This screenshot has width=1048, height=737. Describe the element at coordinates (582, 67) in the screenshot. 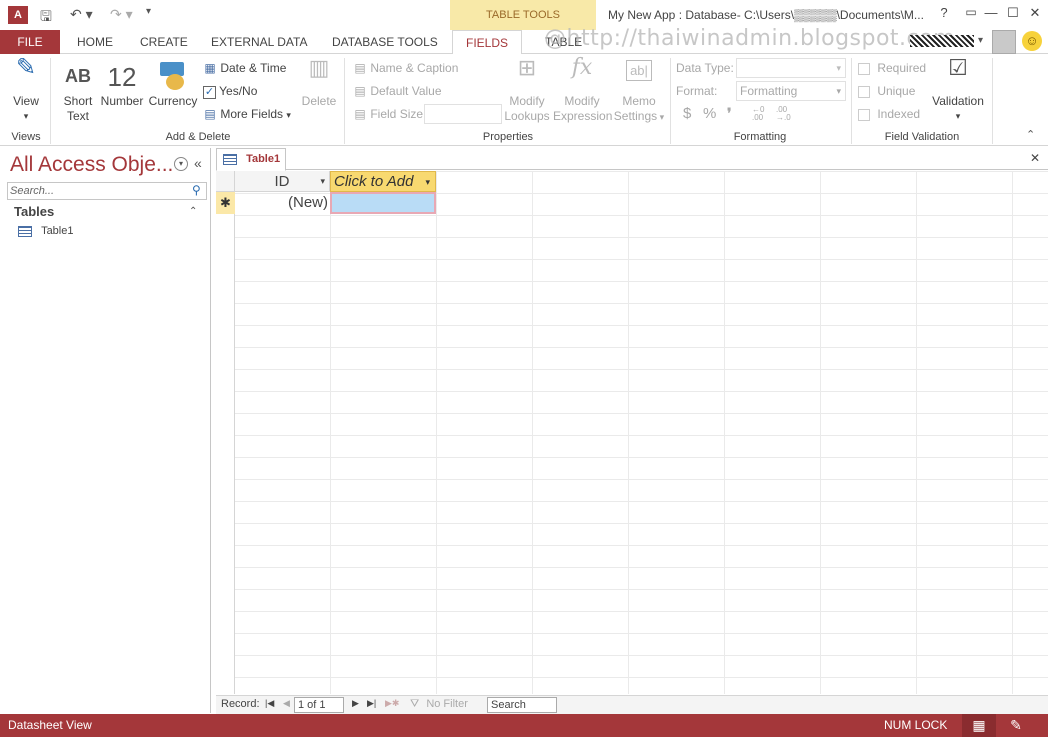

I see `function-fx-icon: fx` at that location.